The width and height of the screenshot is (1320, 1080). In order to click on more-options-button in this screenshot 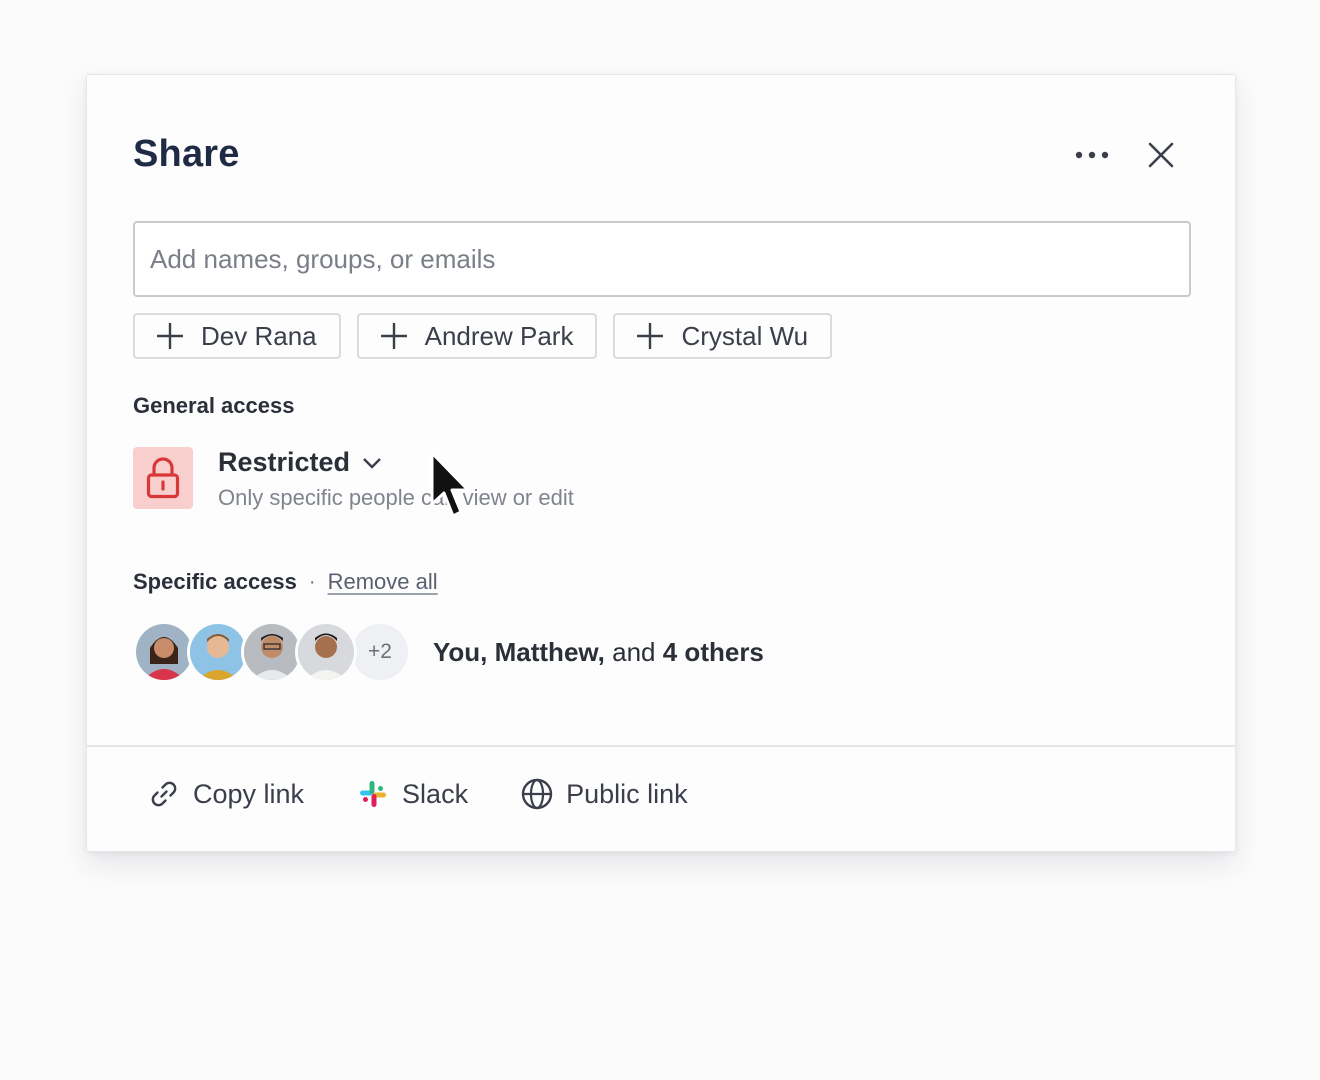, I will do `click(1092, 155)`.